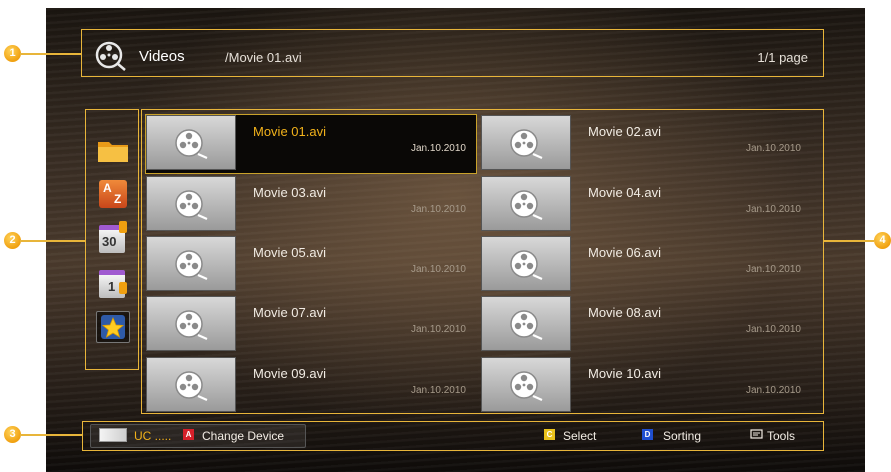 This screenshot has height=472, width=891. I want to click on callout-4-line, so click(849, 241).